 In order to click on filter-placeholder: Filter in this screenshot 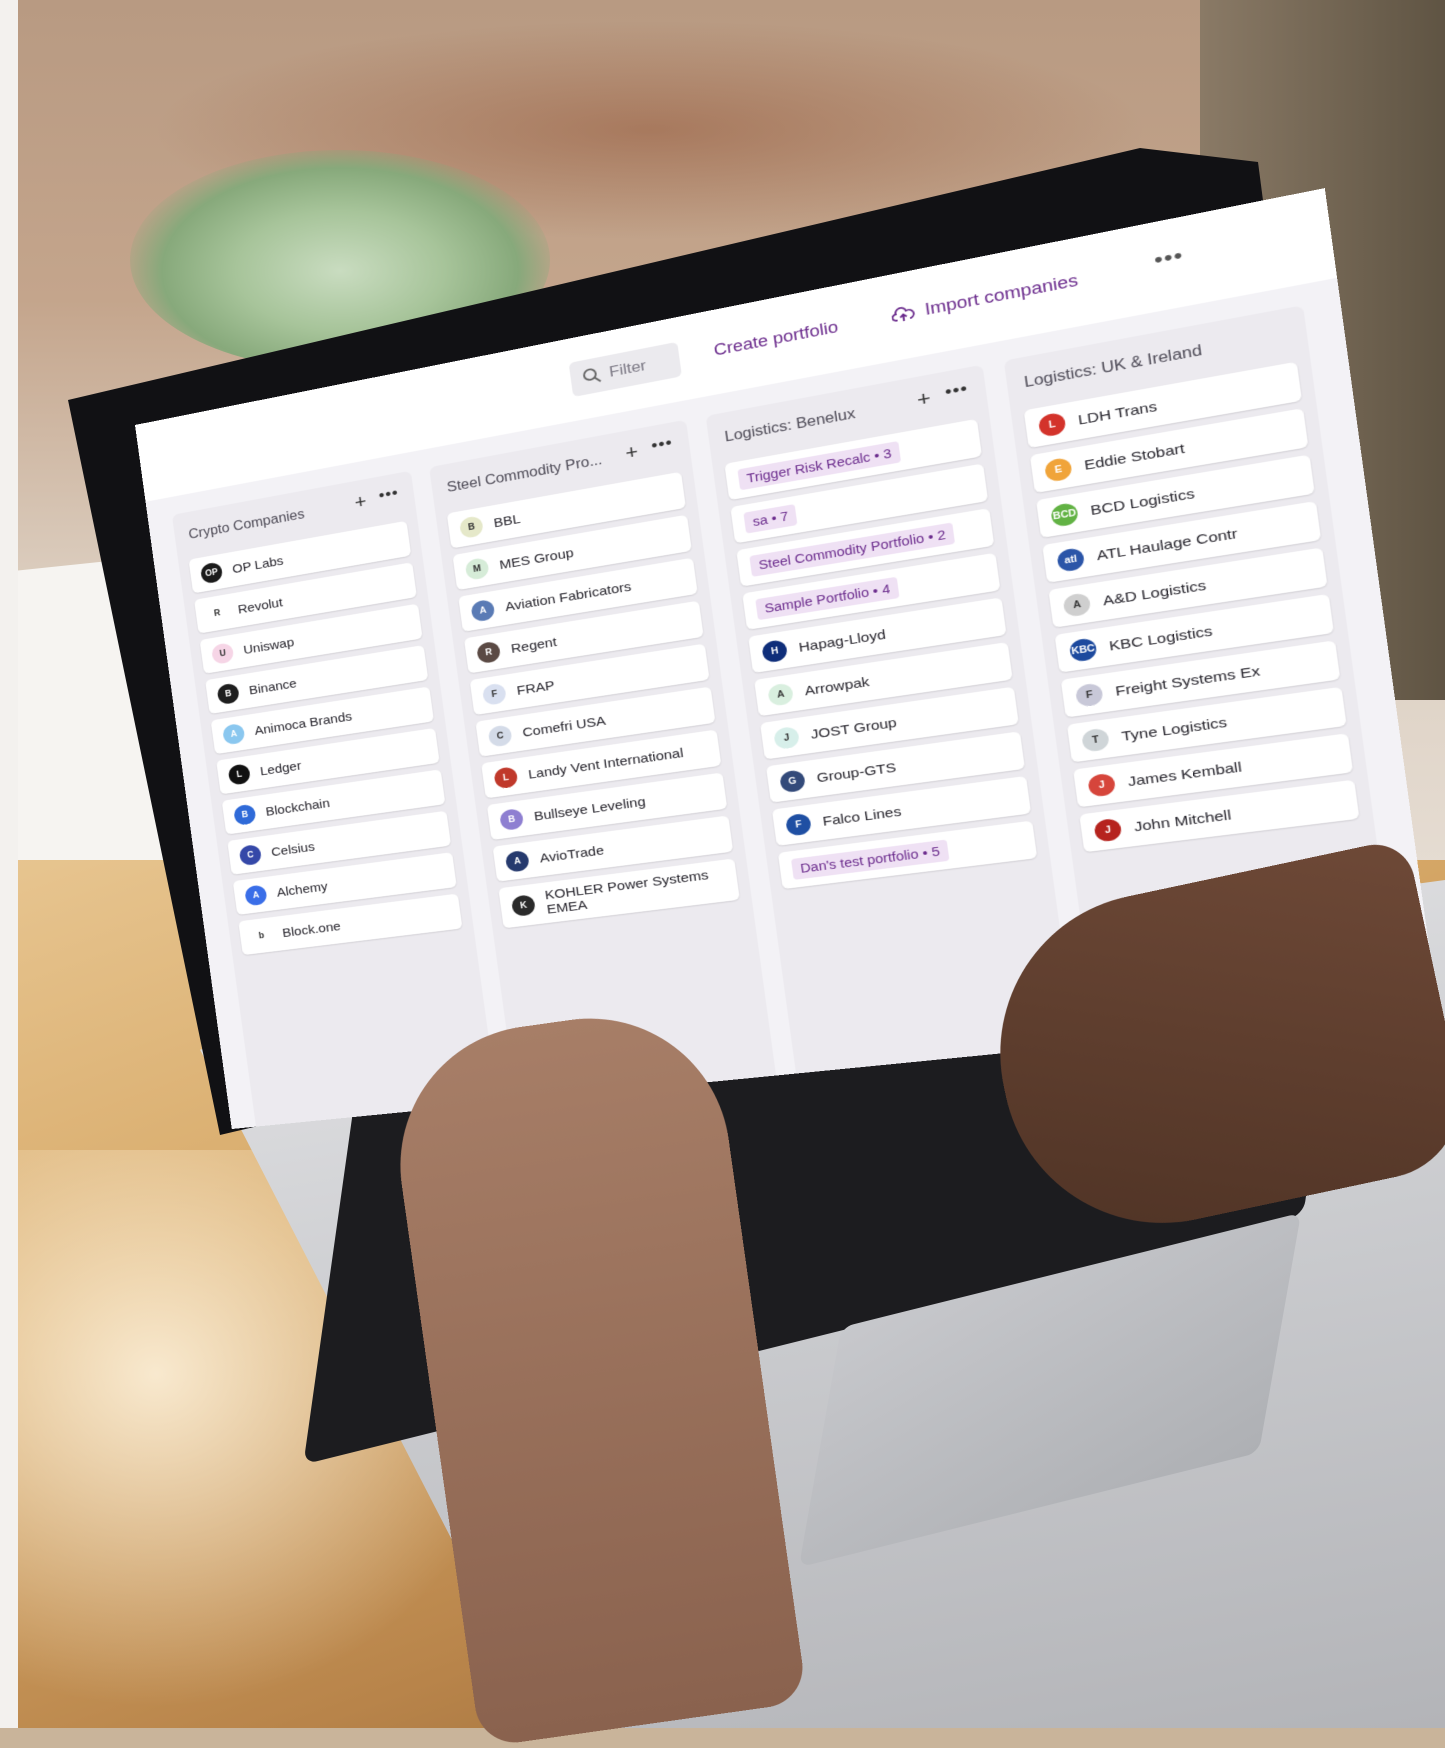, I will do `click(627, 369)`.